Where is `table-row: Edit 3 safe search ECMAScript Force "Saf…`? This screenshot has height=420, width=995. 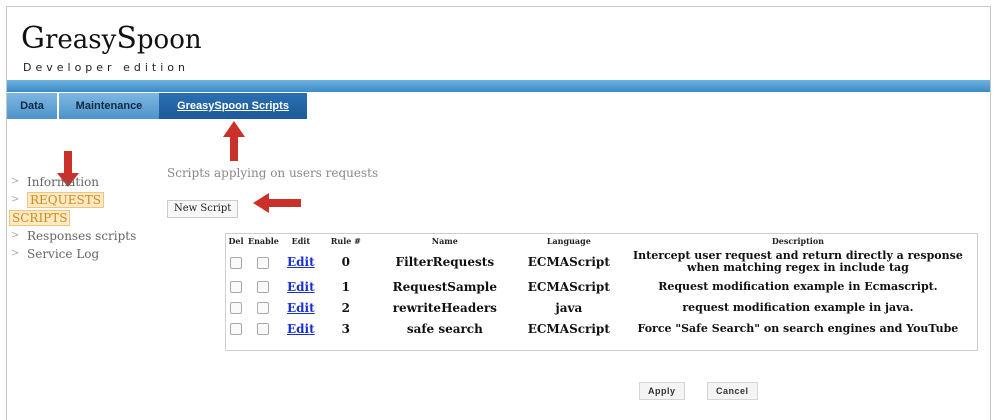
table-row: Edit 3 safe search ECMAScript Force "Saf… is located at coordinates (601, 328).